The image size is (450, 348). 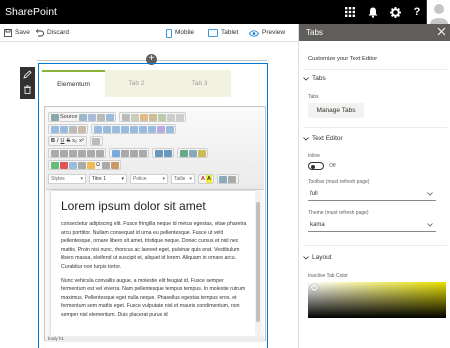 I want to click on templates-icon, so click(x=109, y=117).